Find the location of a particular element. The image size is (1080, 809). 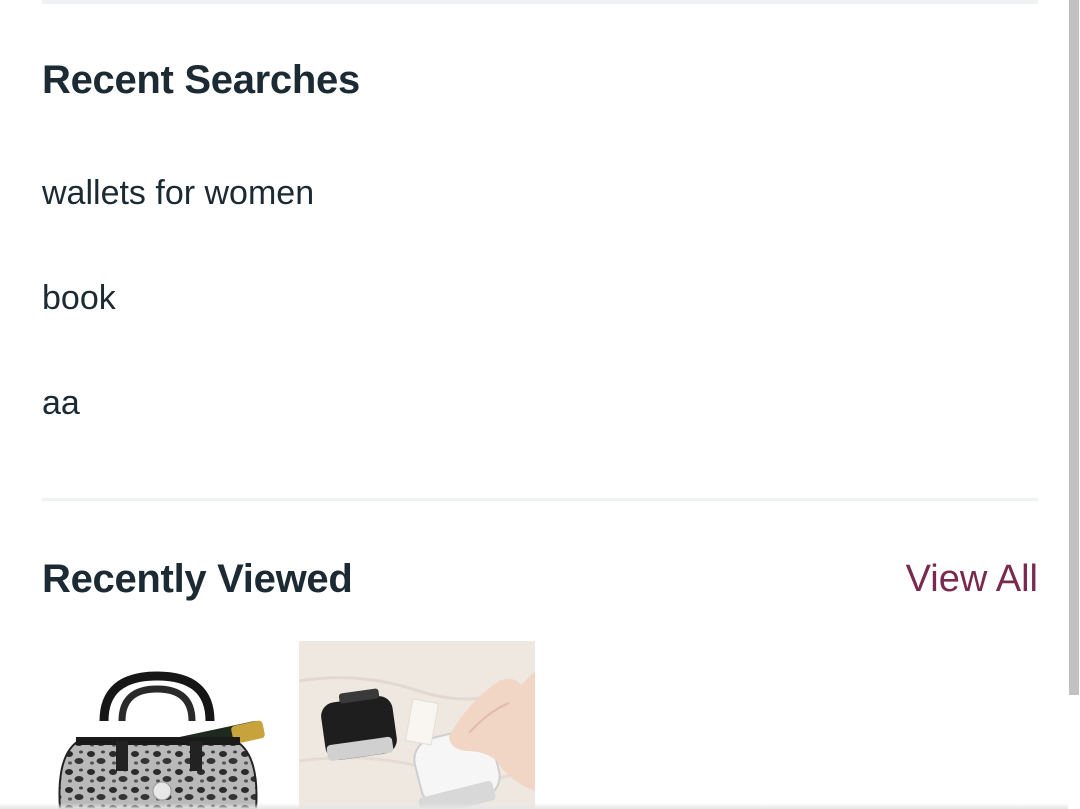

bottom-shadow is located at coordinates (534, 806).